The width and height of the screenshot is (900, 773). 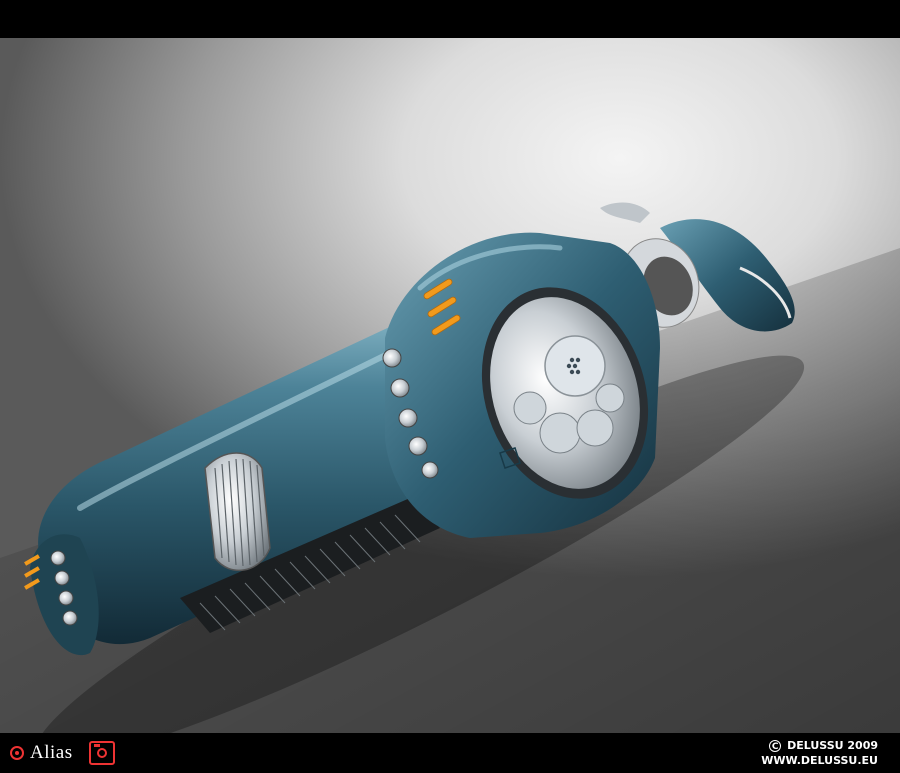 I want to click on software-logo: Alias, so click(x=62, y=753).